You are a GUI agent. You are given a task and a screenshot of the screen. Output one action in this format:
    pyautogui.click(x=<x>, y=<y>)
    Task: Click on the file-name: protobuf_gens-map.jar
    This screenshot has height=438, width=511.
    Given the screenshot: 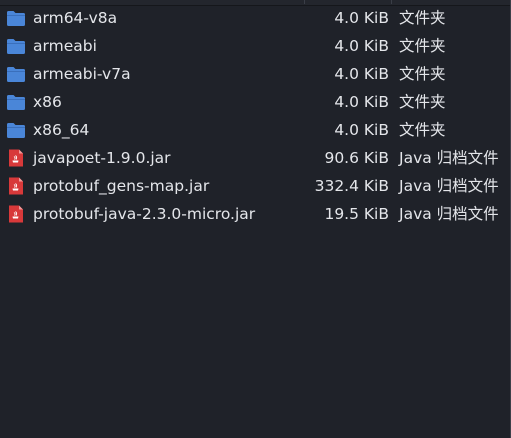 What is the action you would take?
    pyautogui.click(x=121, y=186)
    